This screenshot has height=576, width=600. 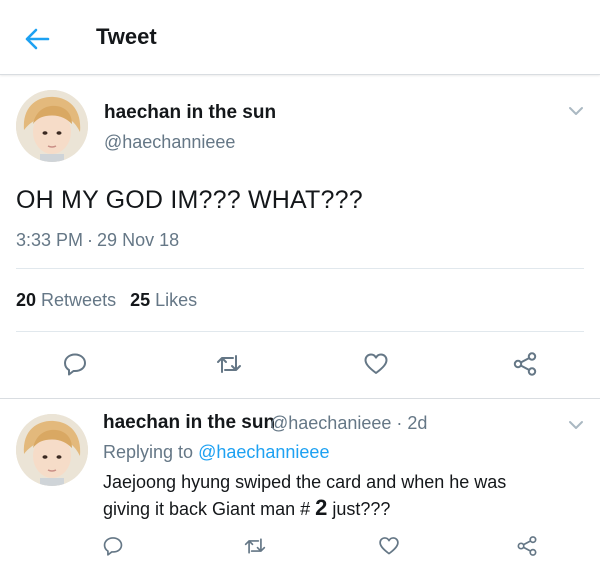 I want to click on replying-to: Replying to @haechannieee, so click(x=216, y=452).